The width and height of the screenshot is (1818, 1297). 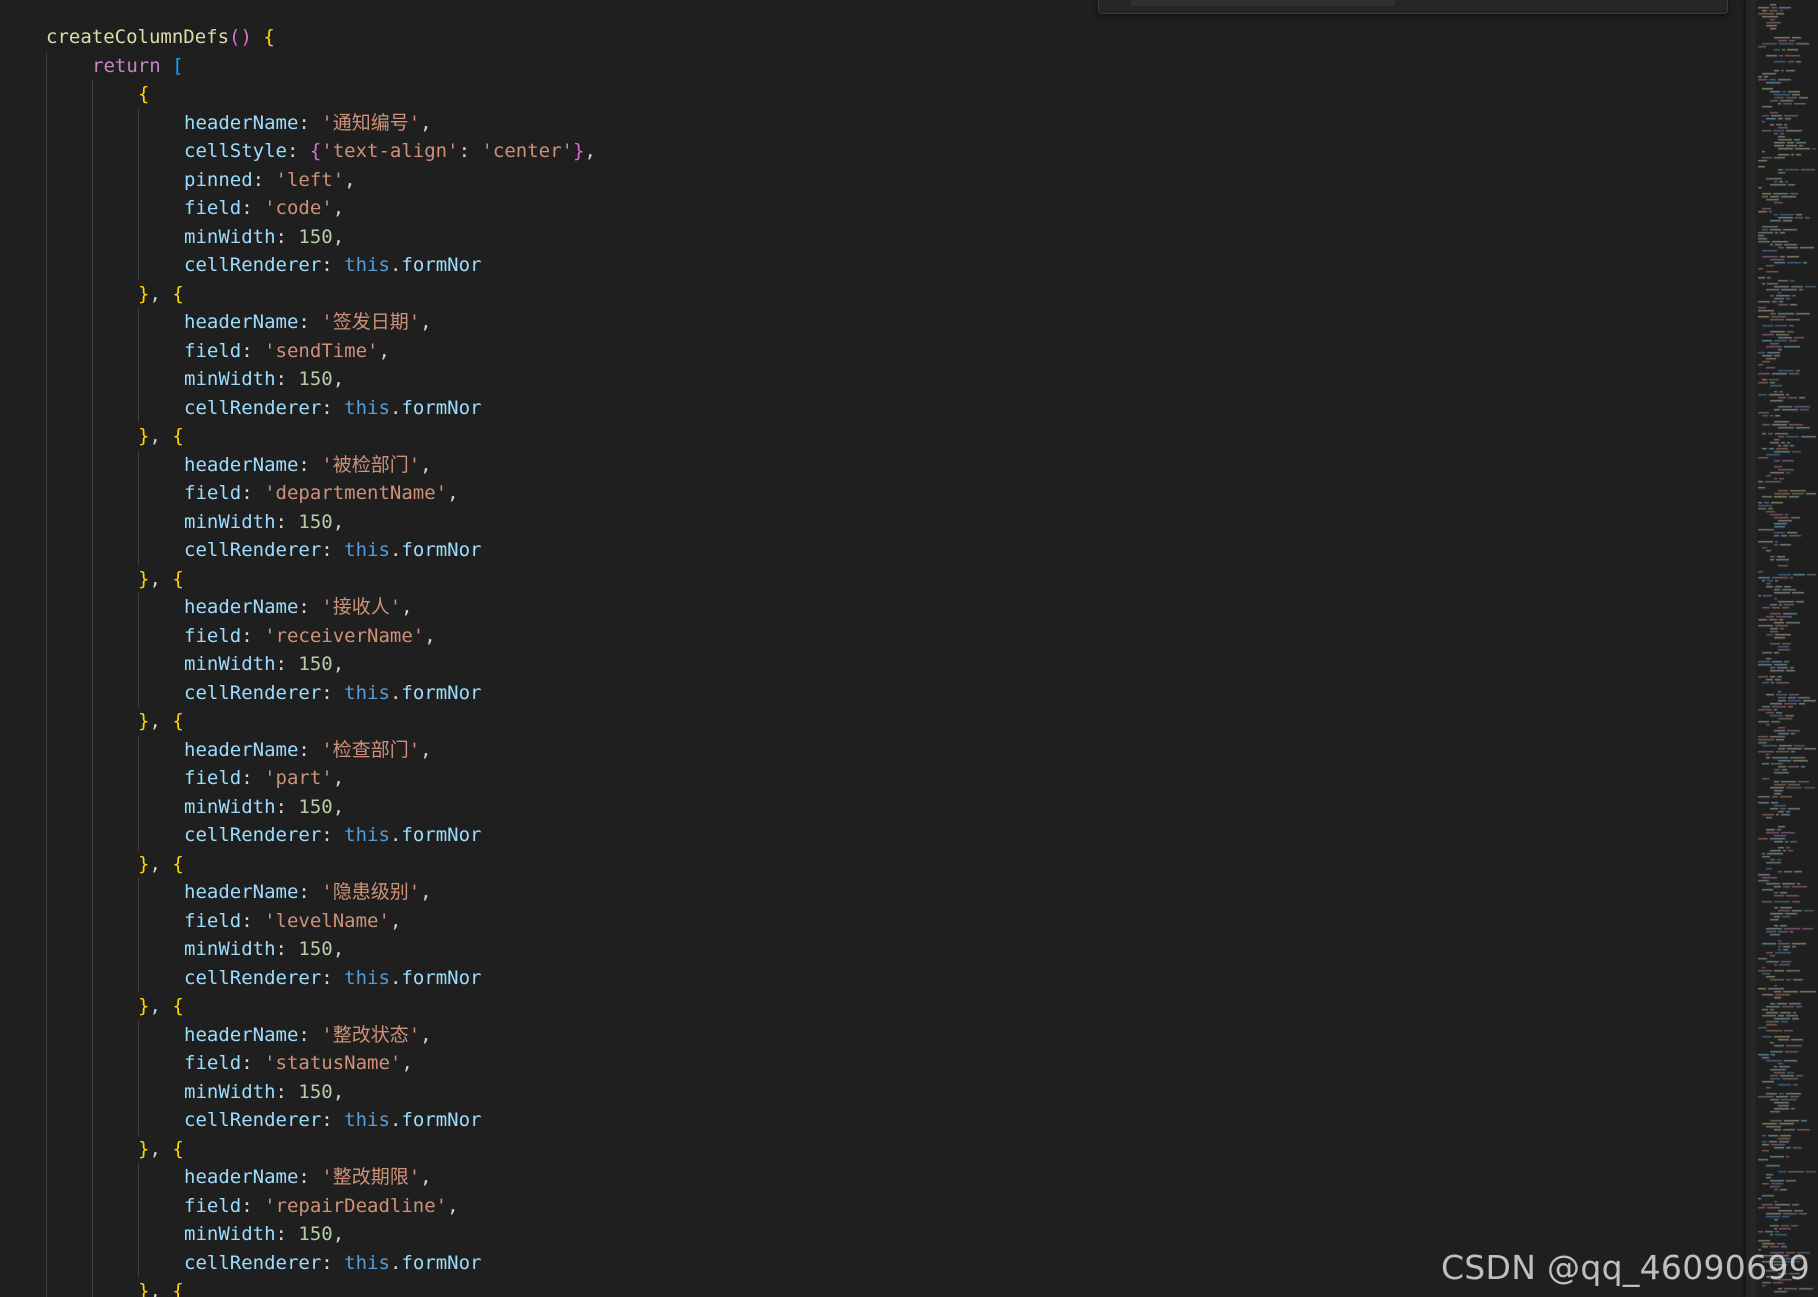 I want to click on code-line: field: 'repairDeadline',, so click(x=870, y=1205).